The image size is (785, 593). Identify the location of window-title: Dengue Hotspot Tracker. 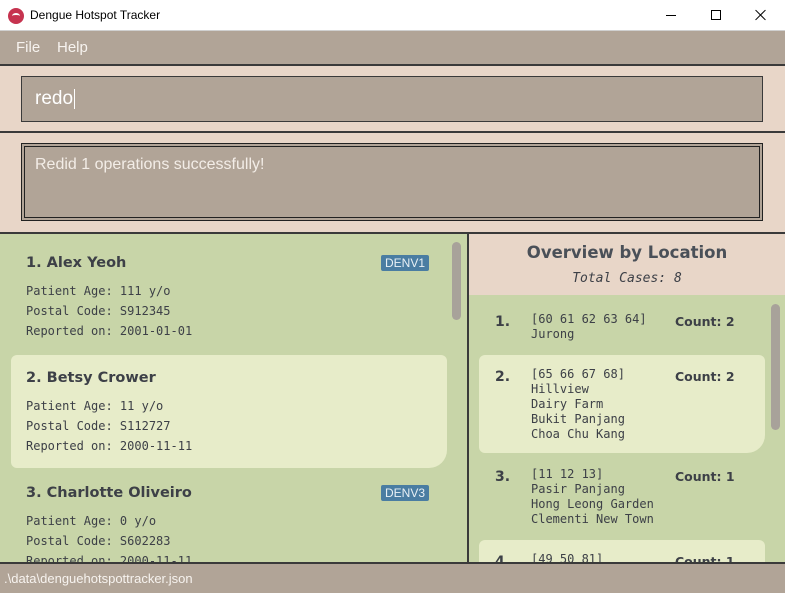
(95, 15).